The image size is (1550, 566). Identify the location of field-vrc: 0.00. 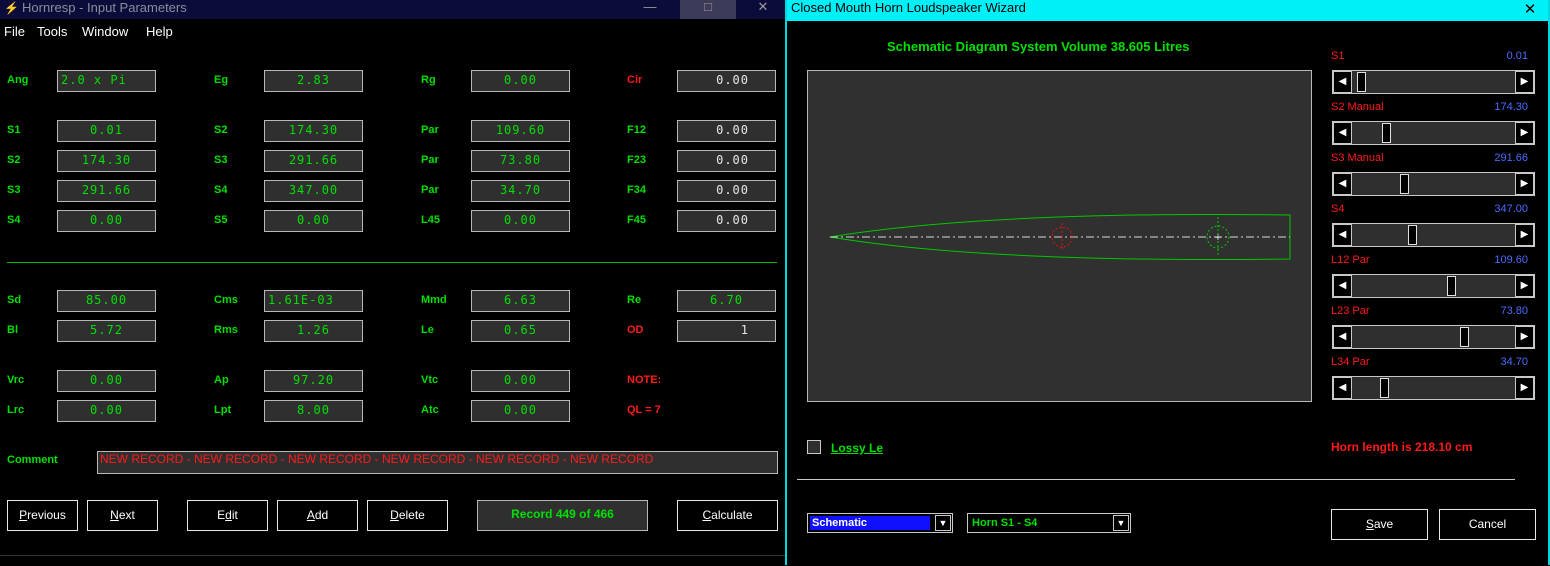
(106, 381).